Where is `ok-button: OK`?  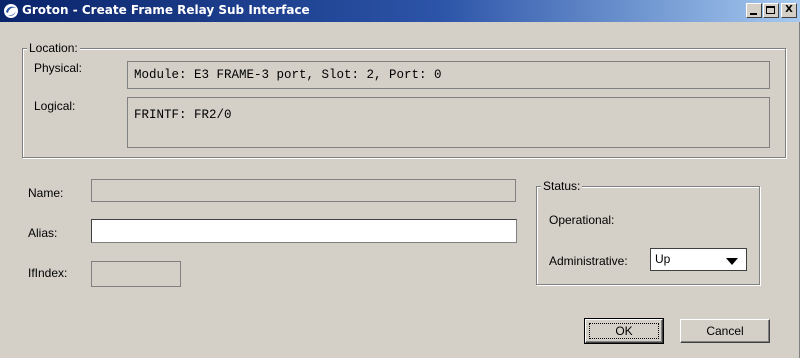 ok-button: OK is located at coordinates (624, 331).